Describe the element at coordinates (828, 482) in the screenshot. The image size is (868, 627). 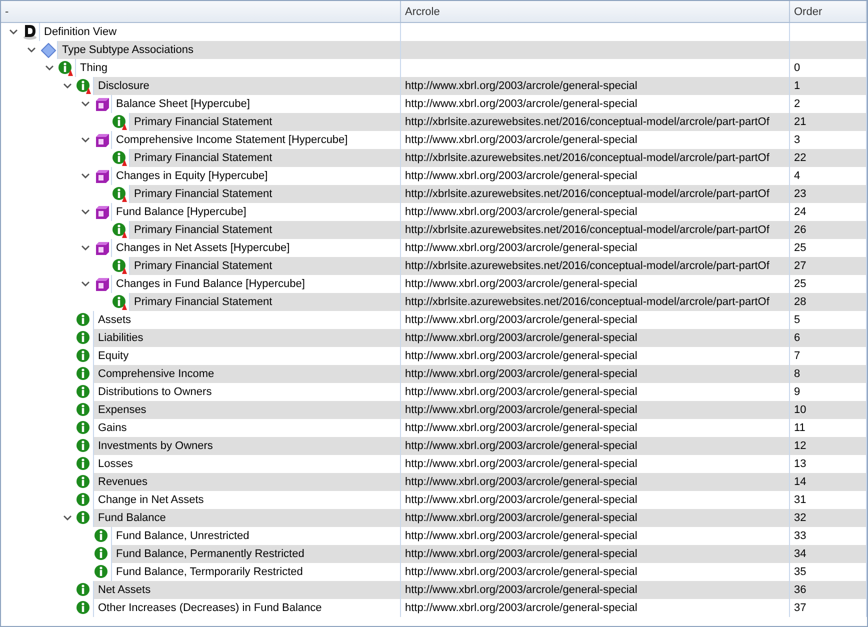
I see `order-cell: 14` at that location.